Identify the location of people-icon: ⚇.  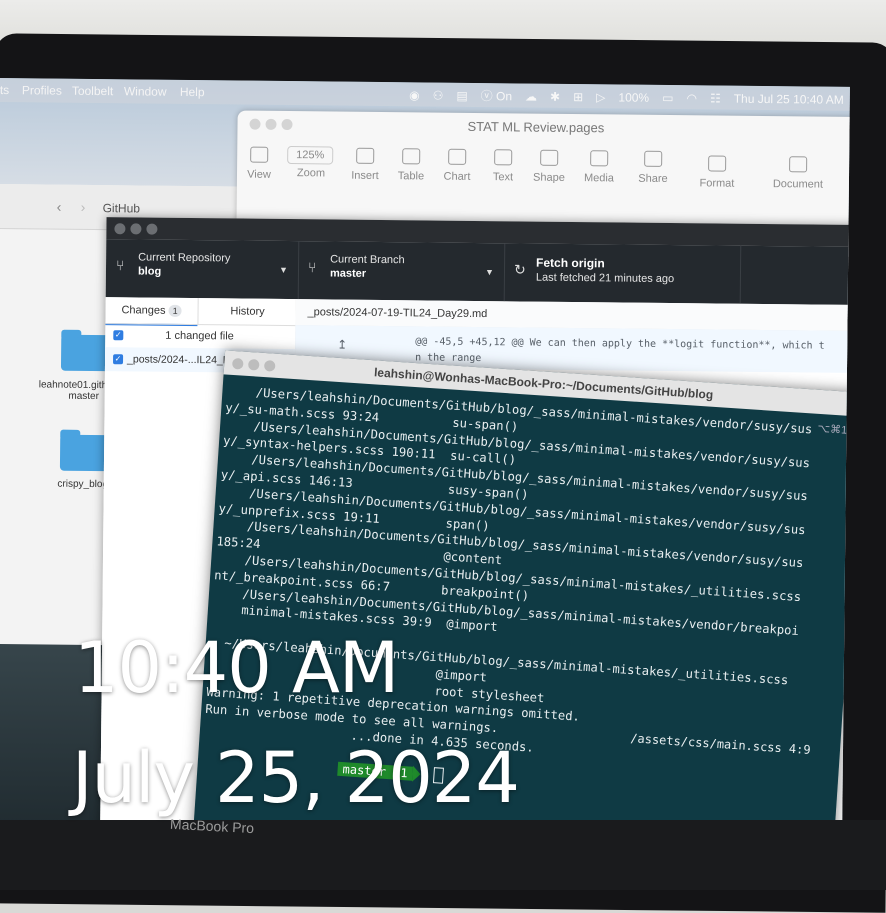
(438, 95).